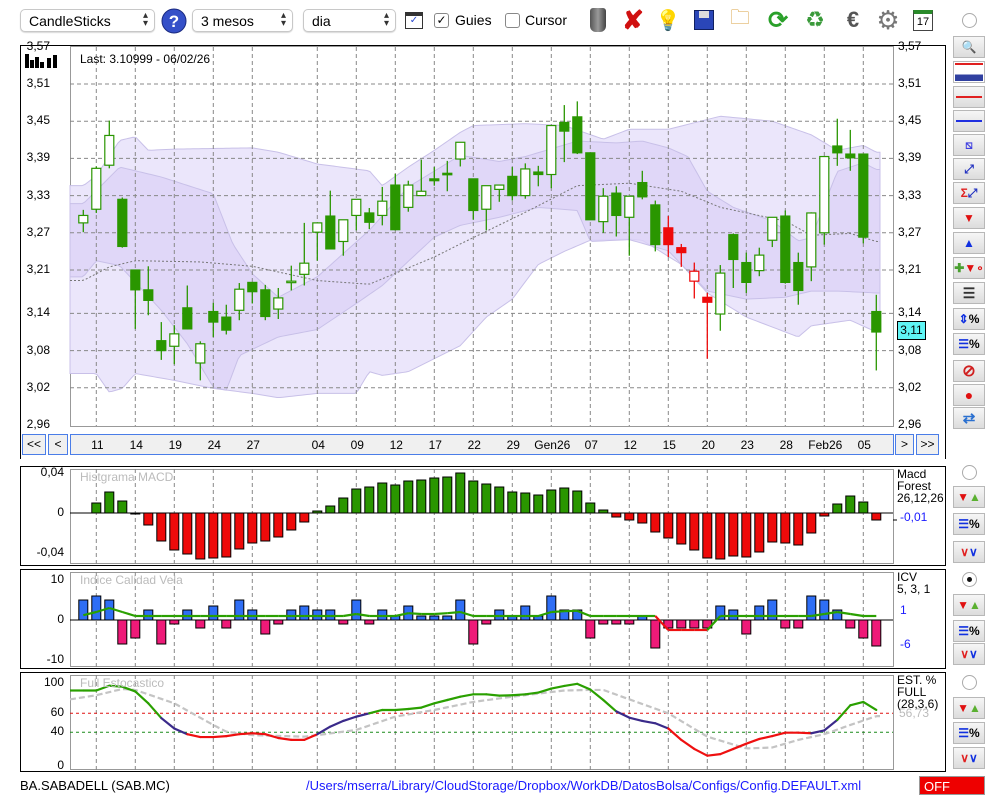 The width and height of the screenshot is (1000, 800). What do you see at coordinates (952, 785) in the screenshot?
I see `status-off-indicator: OFF` at bounding box center [952, 785].